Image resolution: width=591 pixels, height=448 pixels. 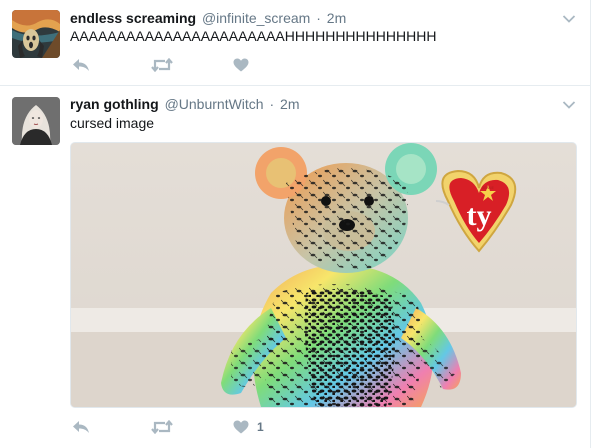 I want to click on tweet-header: ryan gothling @UnburntWitch · 2m, so click(x=185, y=104).